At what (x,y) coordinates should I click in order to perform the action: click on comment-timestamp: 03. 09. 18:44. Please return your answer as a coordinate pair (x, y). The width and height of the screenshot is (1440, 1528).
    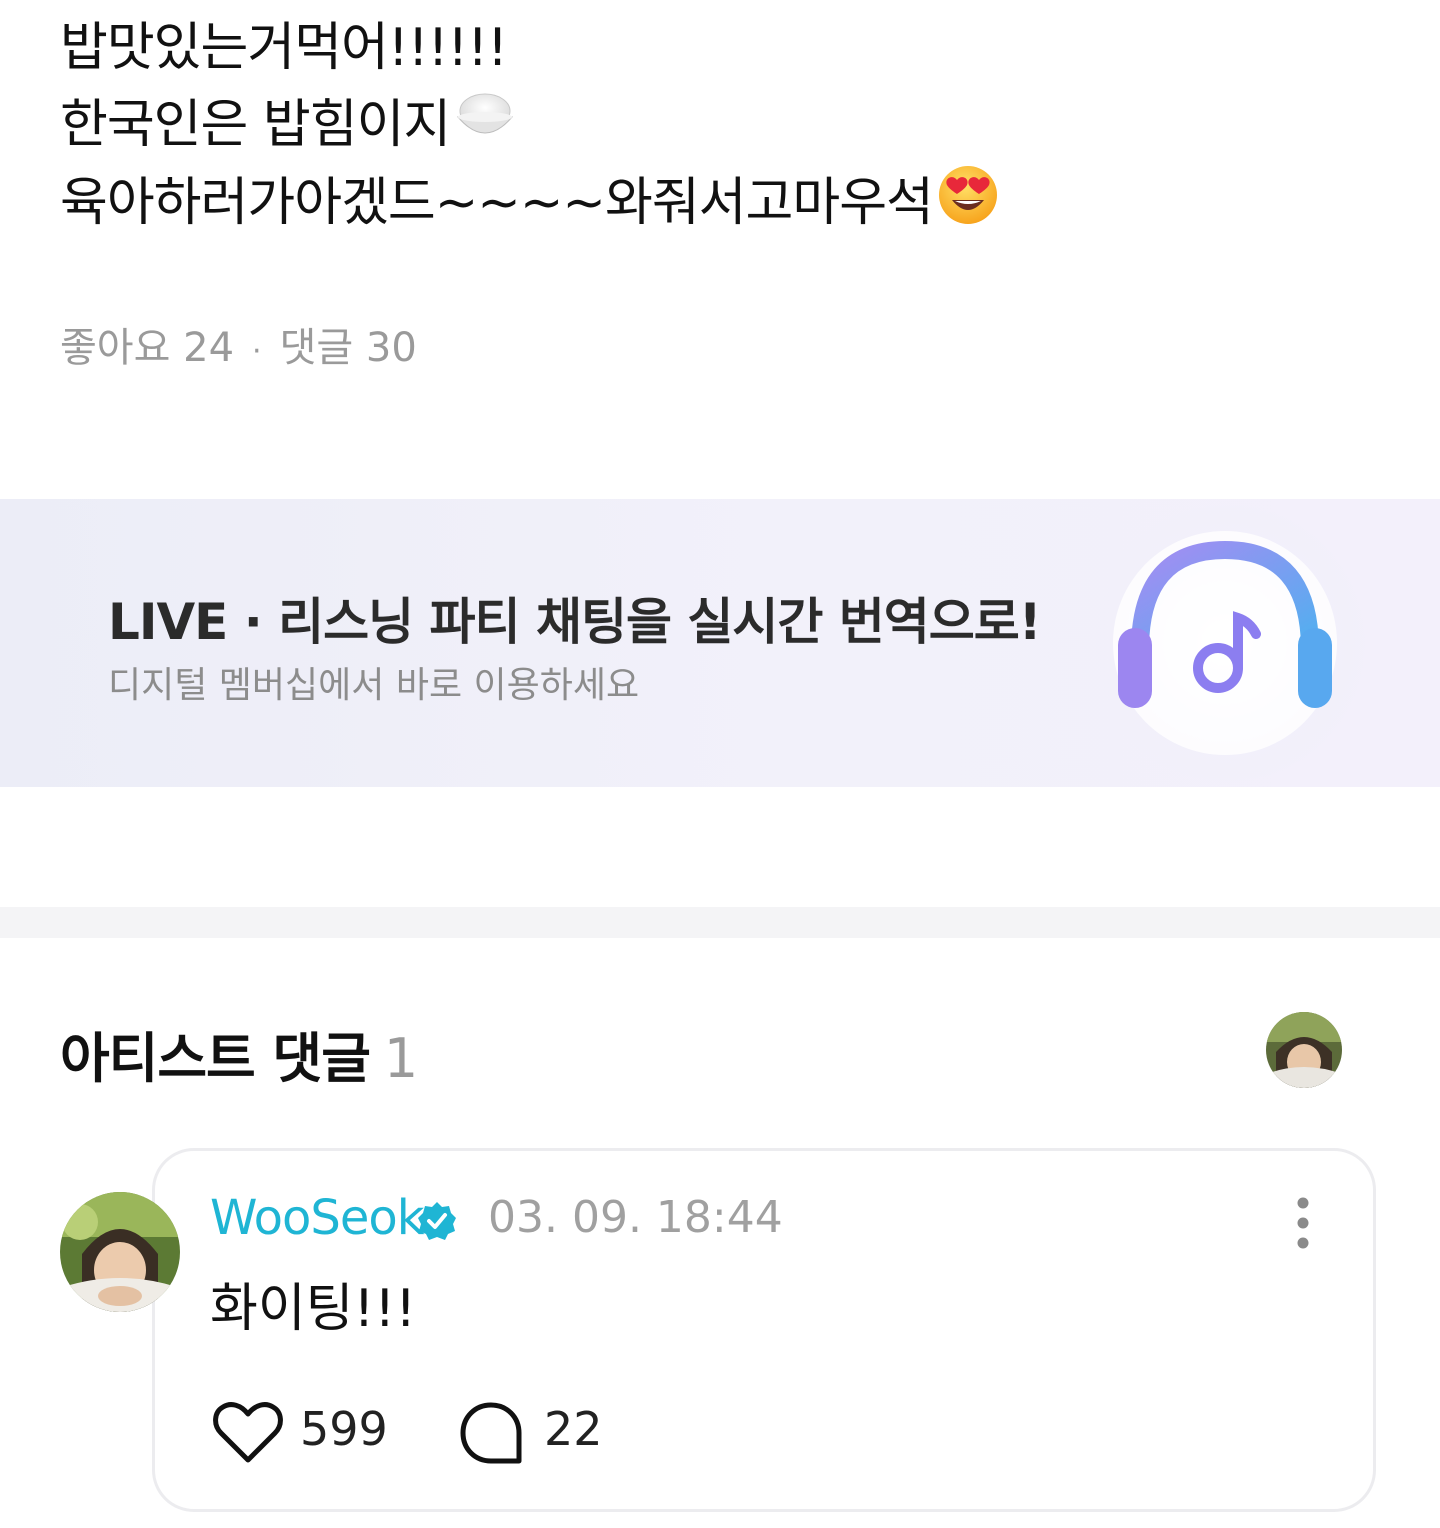
    Looking at the image, I should click on (635, 1217).